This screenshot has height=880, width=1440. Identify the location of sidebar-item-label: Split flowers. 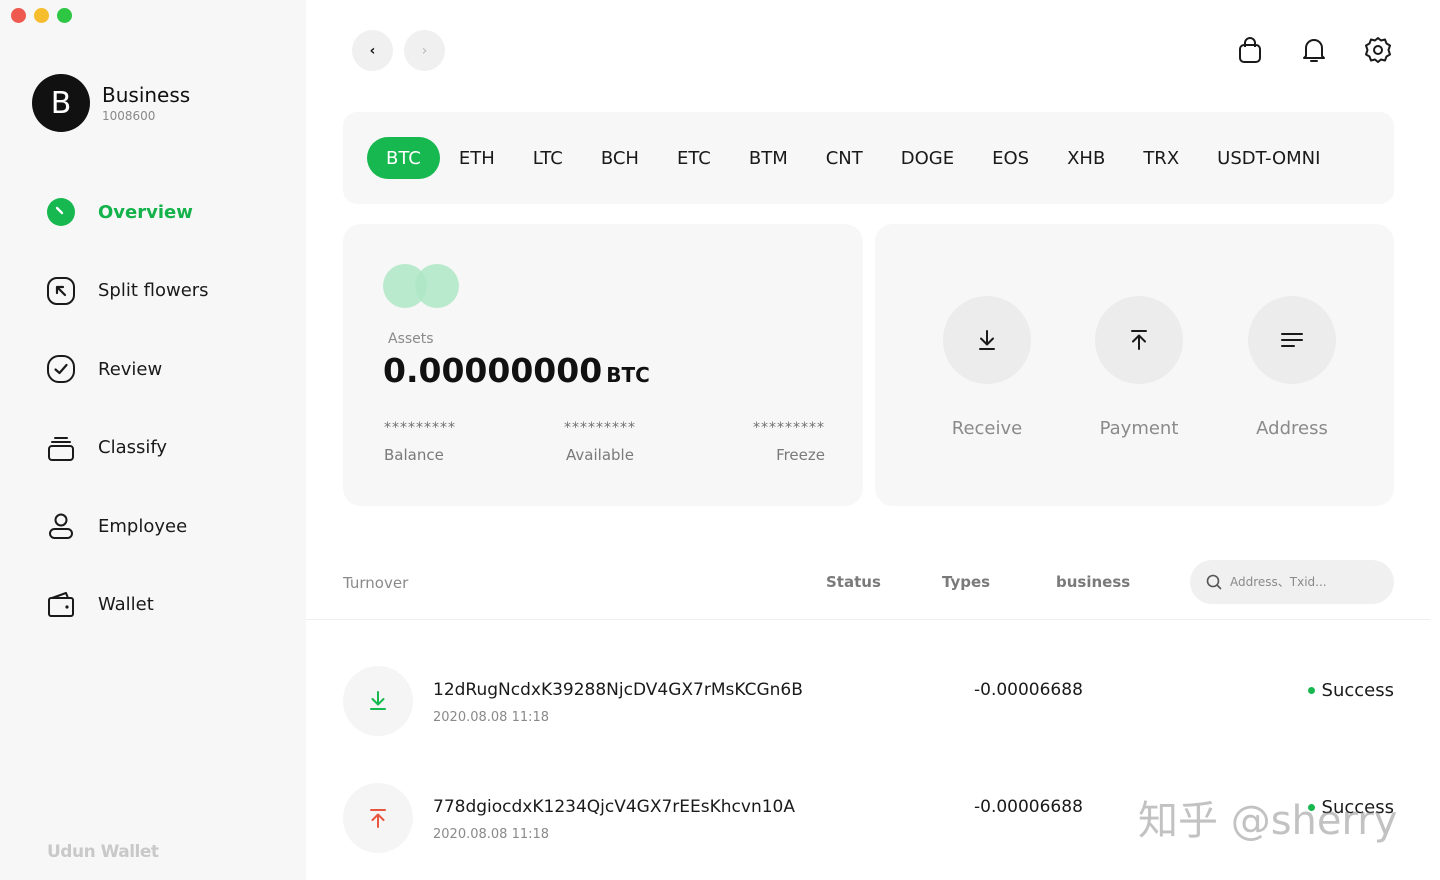
(153, 291).